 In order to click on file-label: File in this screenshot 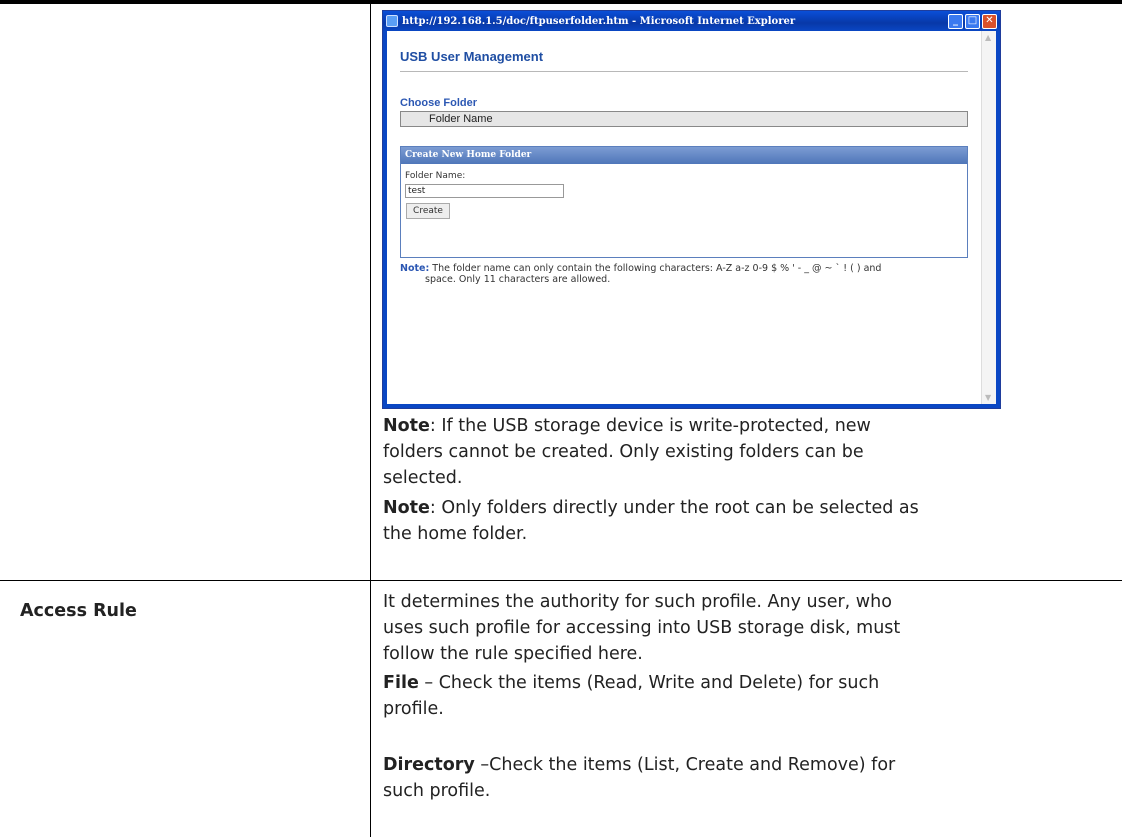, I will do `click(401, 683)`.